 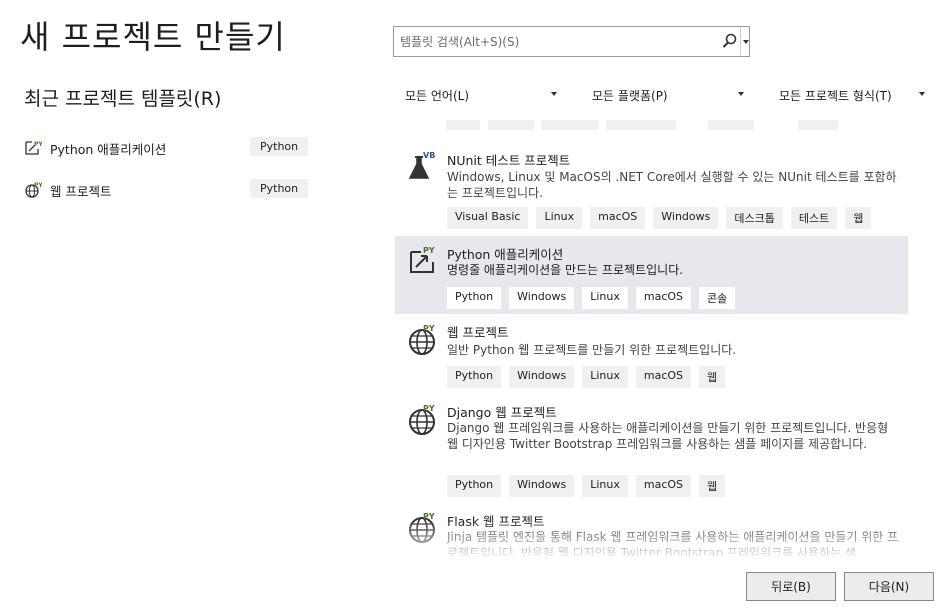 What do you see at coordinates (676, 126) in the screenshot?
I see `scrolled-tags-row` at bounding box center [676, 126].